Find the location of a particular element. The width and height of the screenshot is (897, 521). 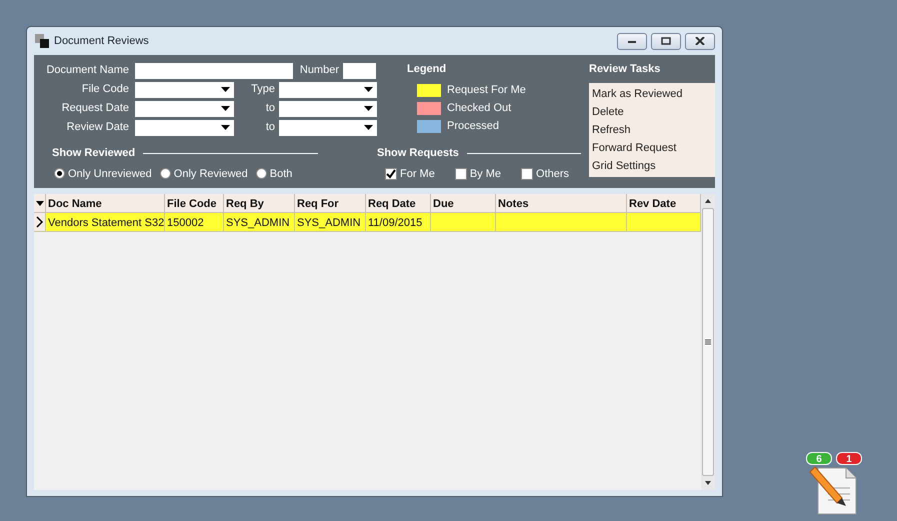

column-header: Req For is located at coordinates (330, 203).